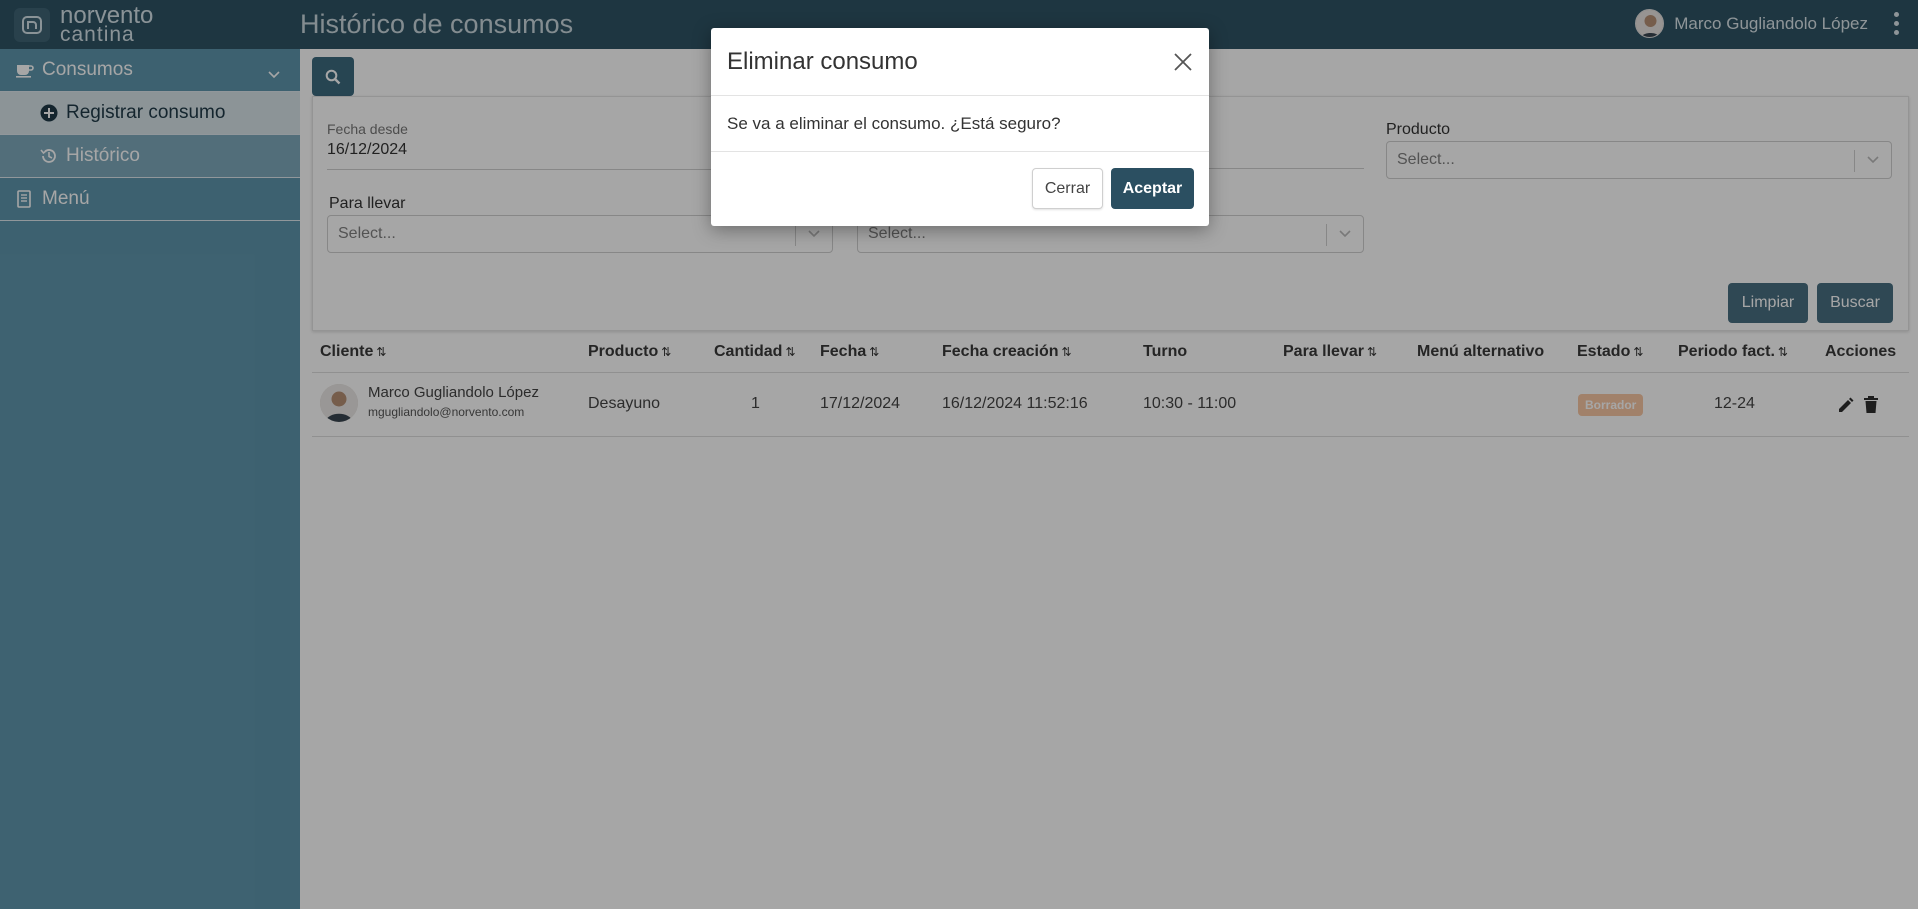 The height and width of the screenshot is (909, 1918). Describe the element at coordinates (1183, 62) in the screenshot. I see `close-icon` at that location.